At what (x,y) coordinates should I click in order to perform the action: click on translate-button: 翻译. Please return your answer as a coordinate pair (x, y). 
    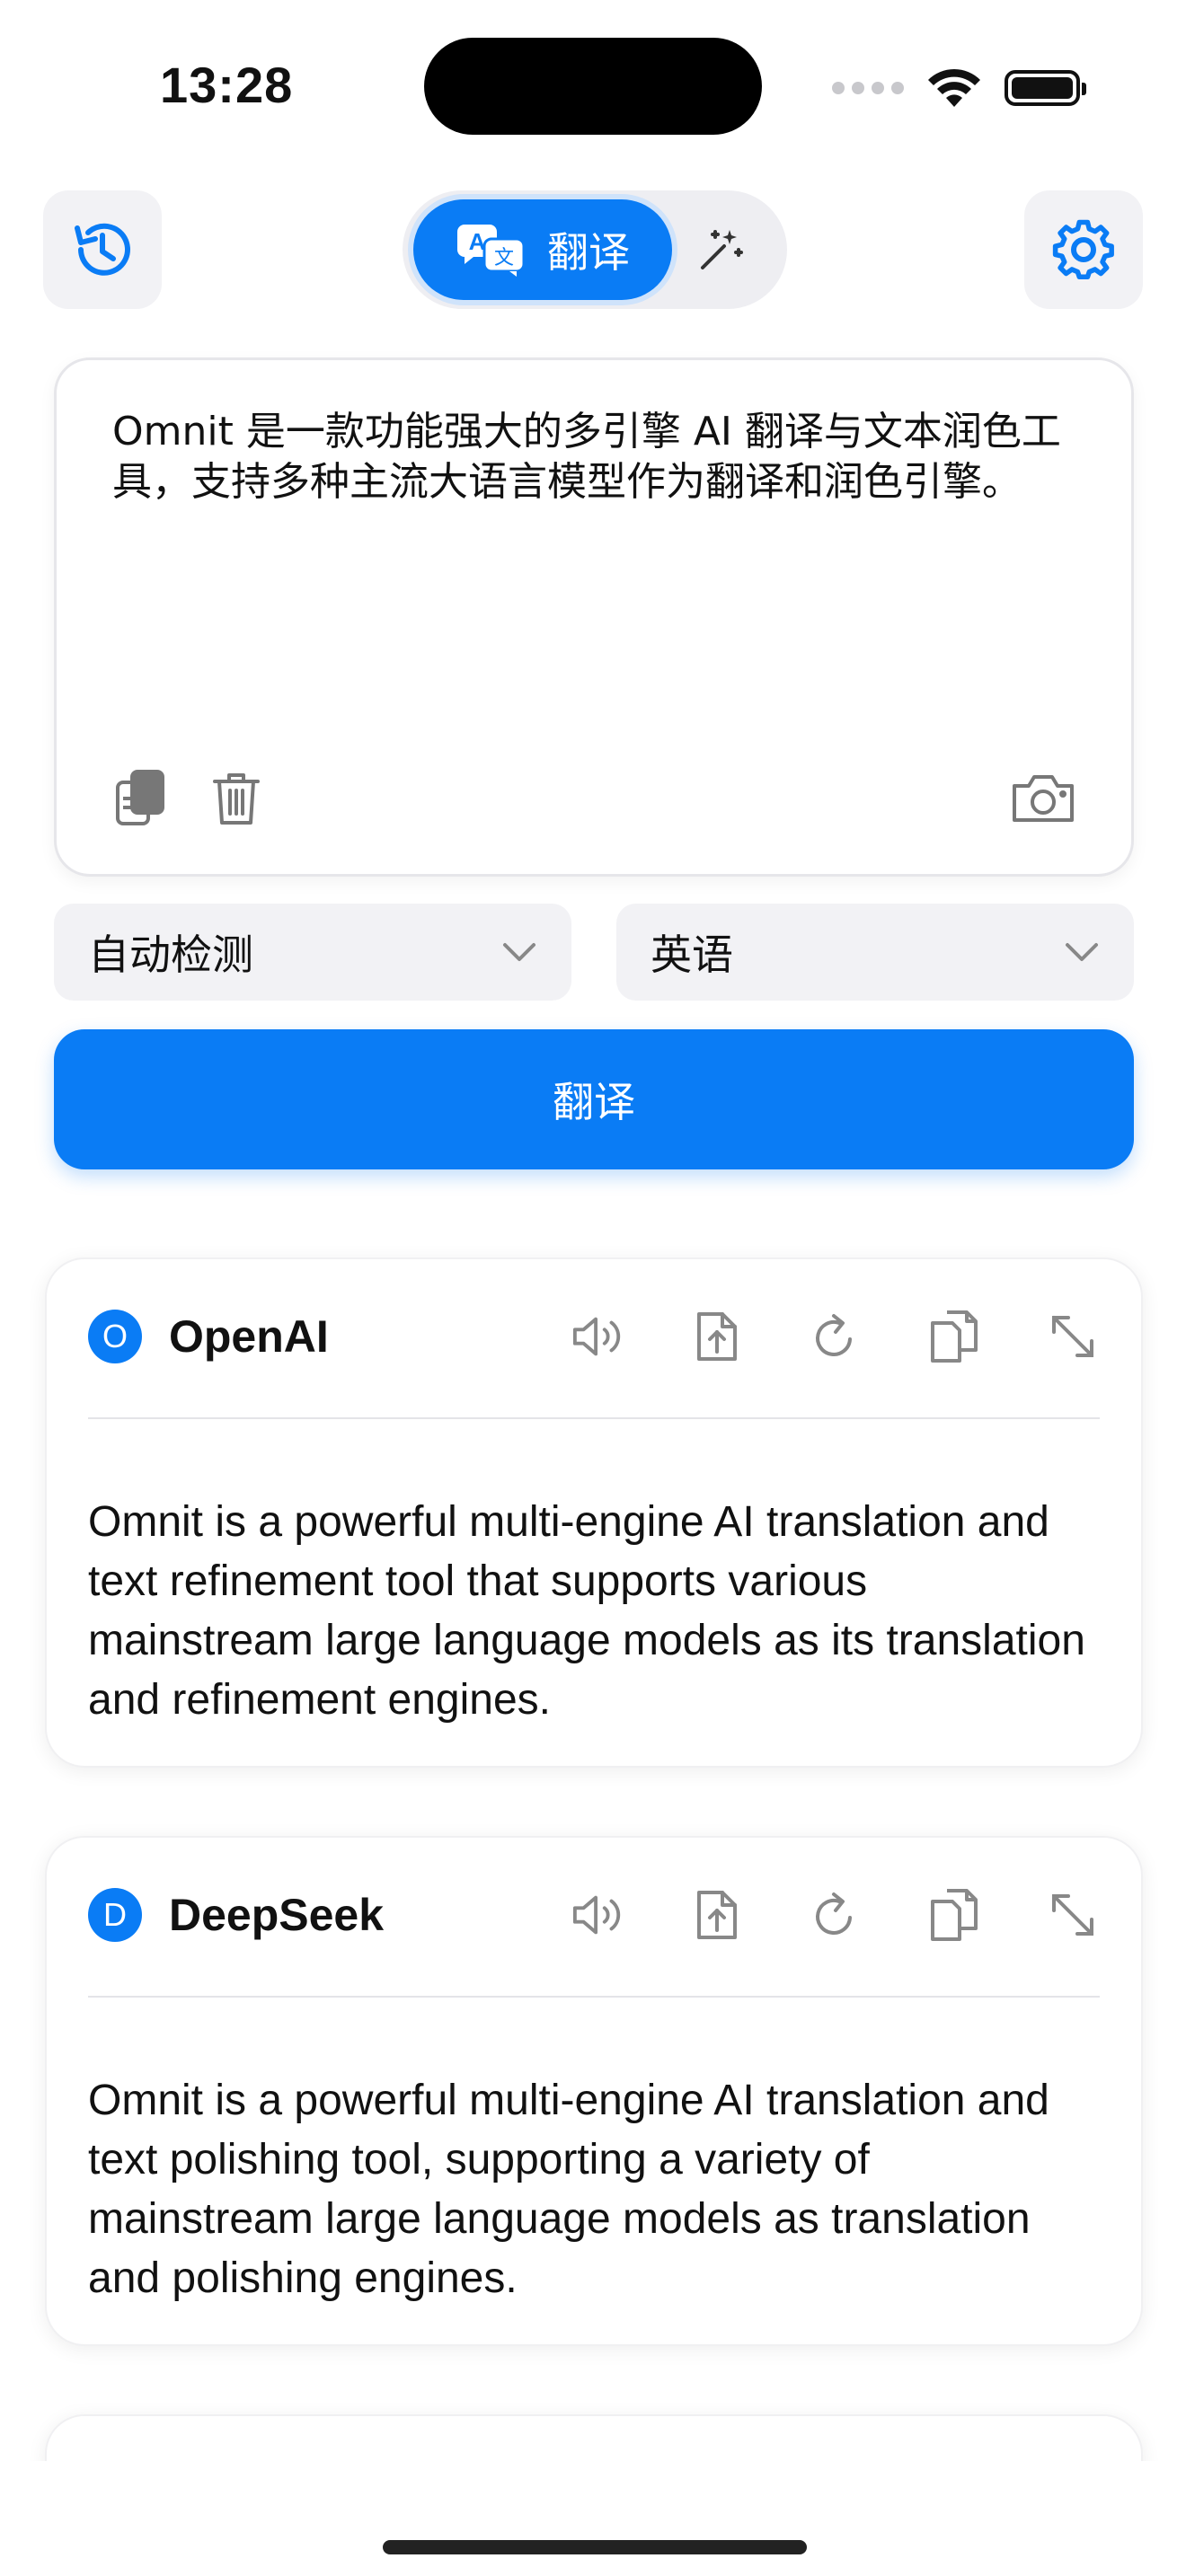
    Looking at the image, I should click on (594, 1099).